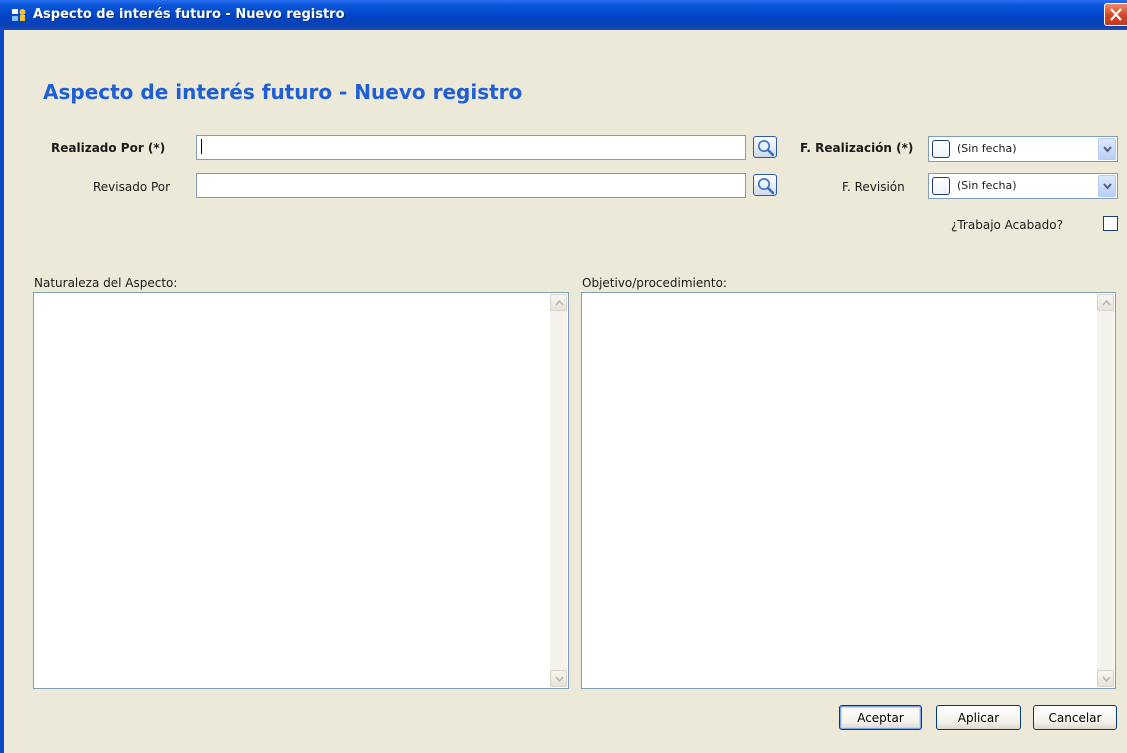 The height and width of the screenshot is (753, 1127). I want to click on trabajo-acabado-checkbox, so click(1110, 223).